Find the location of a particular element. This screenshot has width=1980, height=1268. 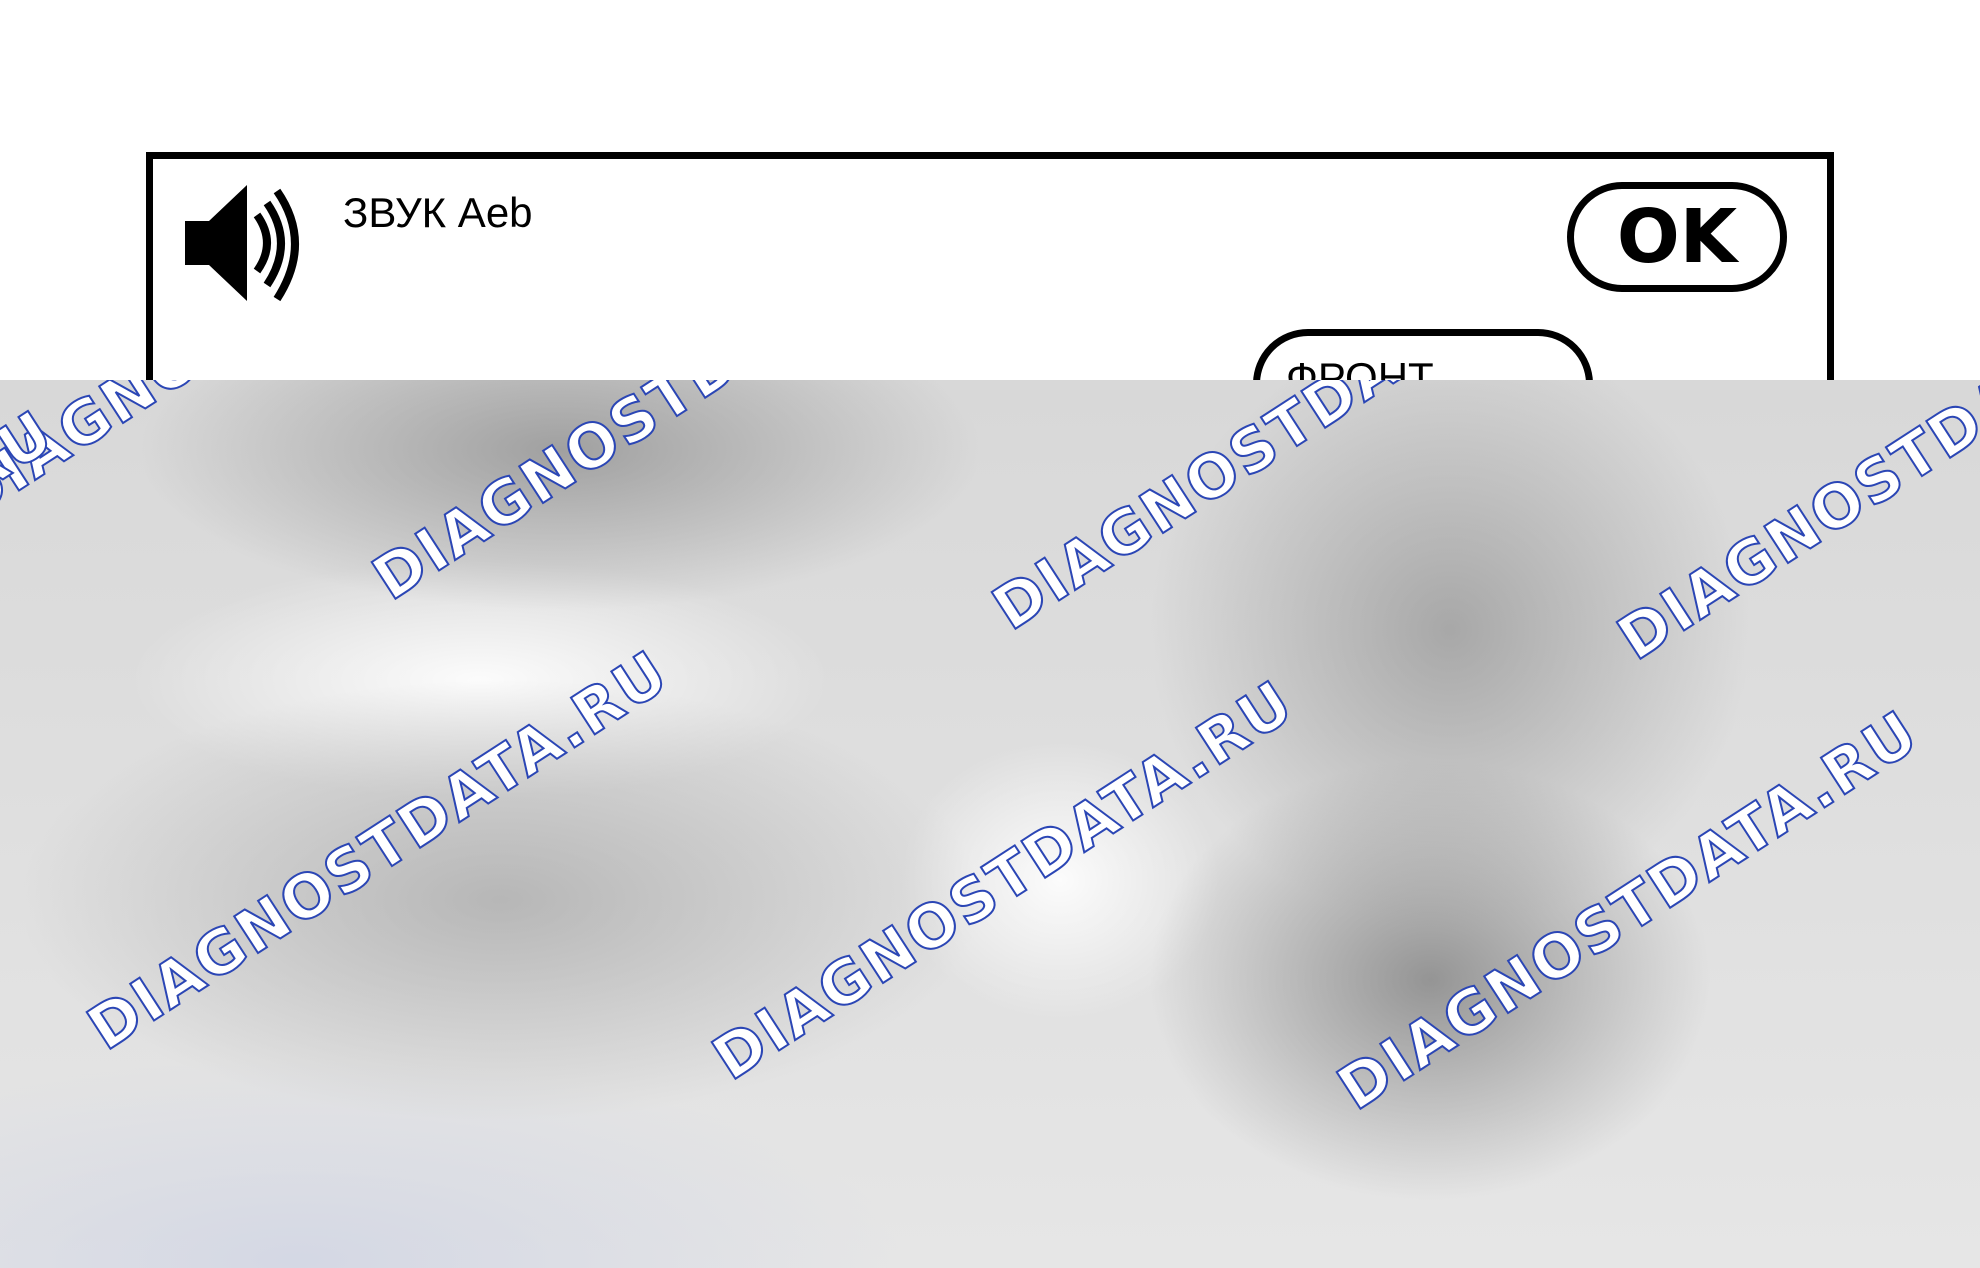

screen-title: ЗВУК Aeb is located at coordinates (438, 212).